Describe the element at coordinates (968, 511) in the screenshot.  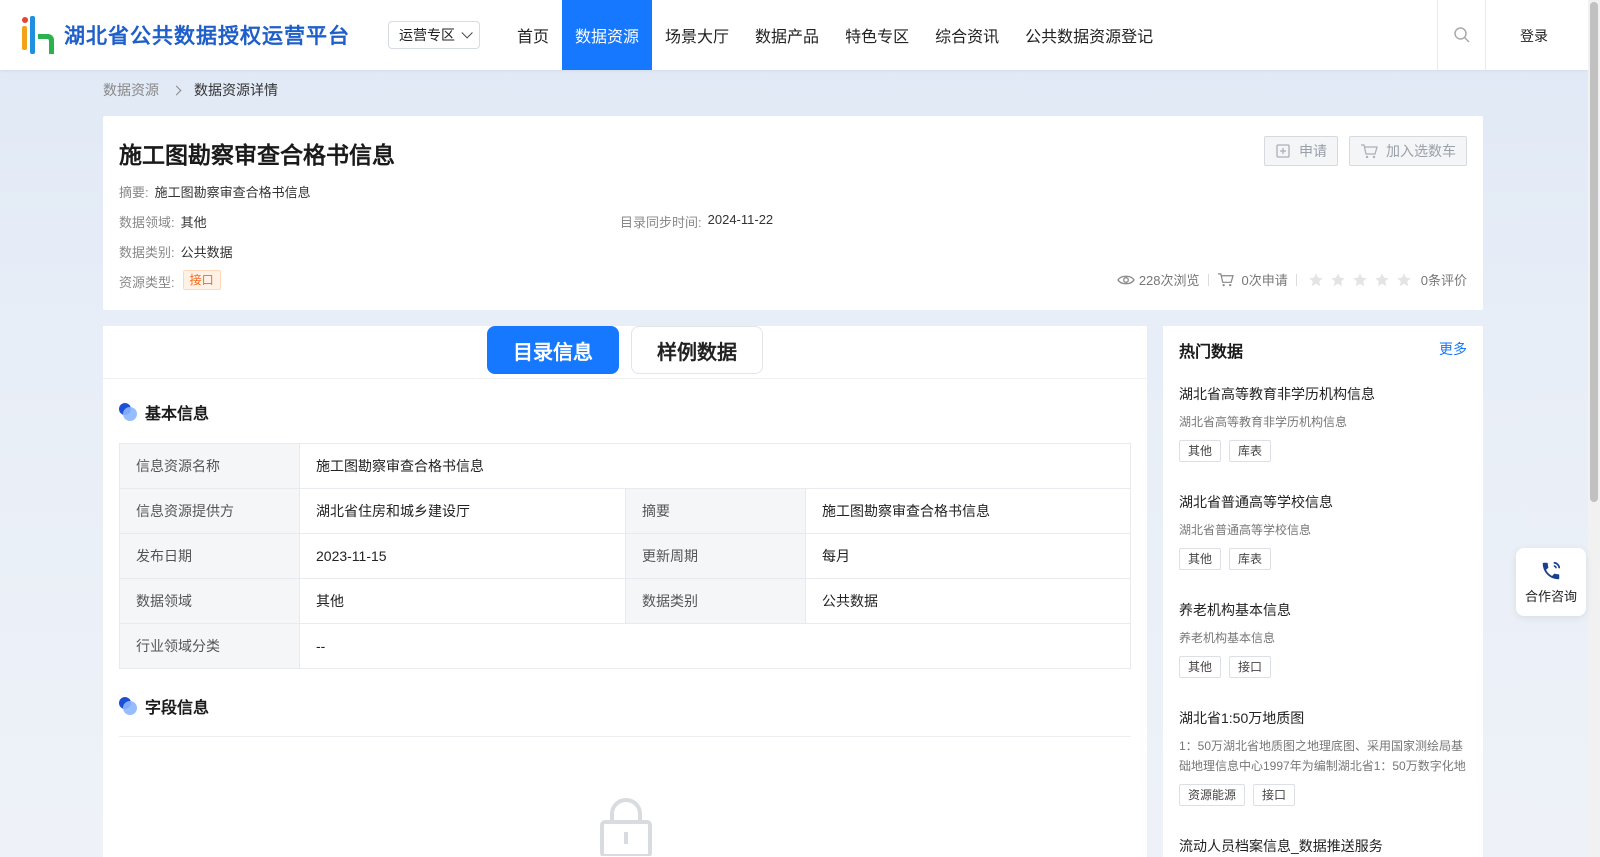
I see `table-value: 施工图勘察审查合格书信息` at that location.